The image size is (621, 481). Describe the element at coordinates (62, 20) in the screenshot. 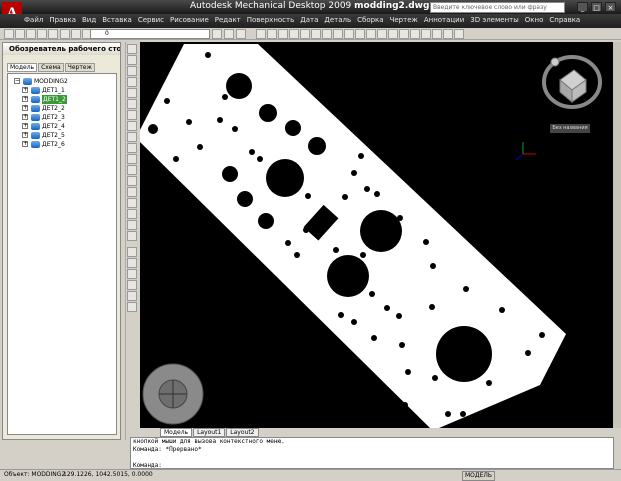

I see `menu-item: Правка` at that location.